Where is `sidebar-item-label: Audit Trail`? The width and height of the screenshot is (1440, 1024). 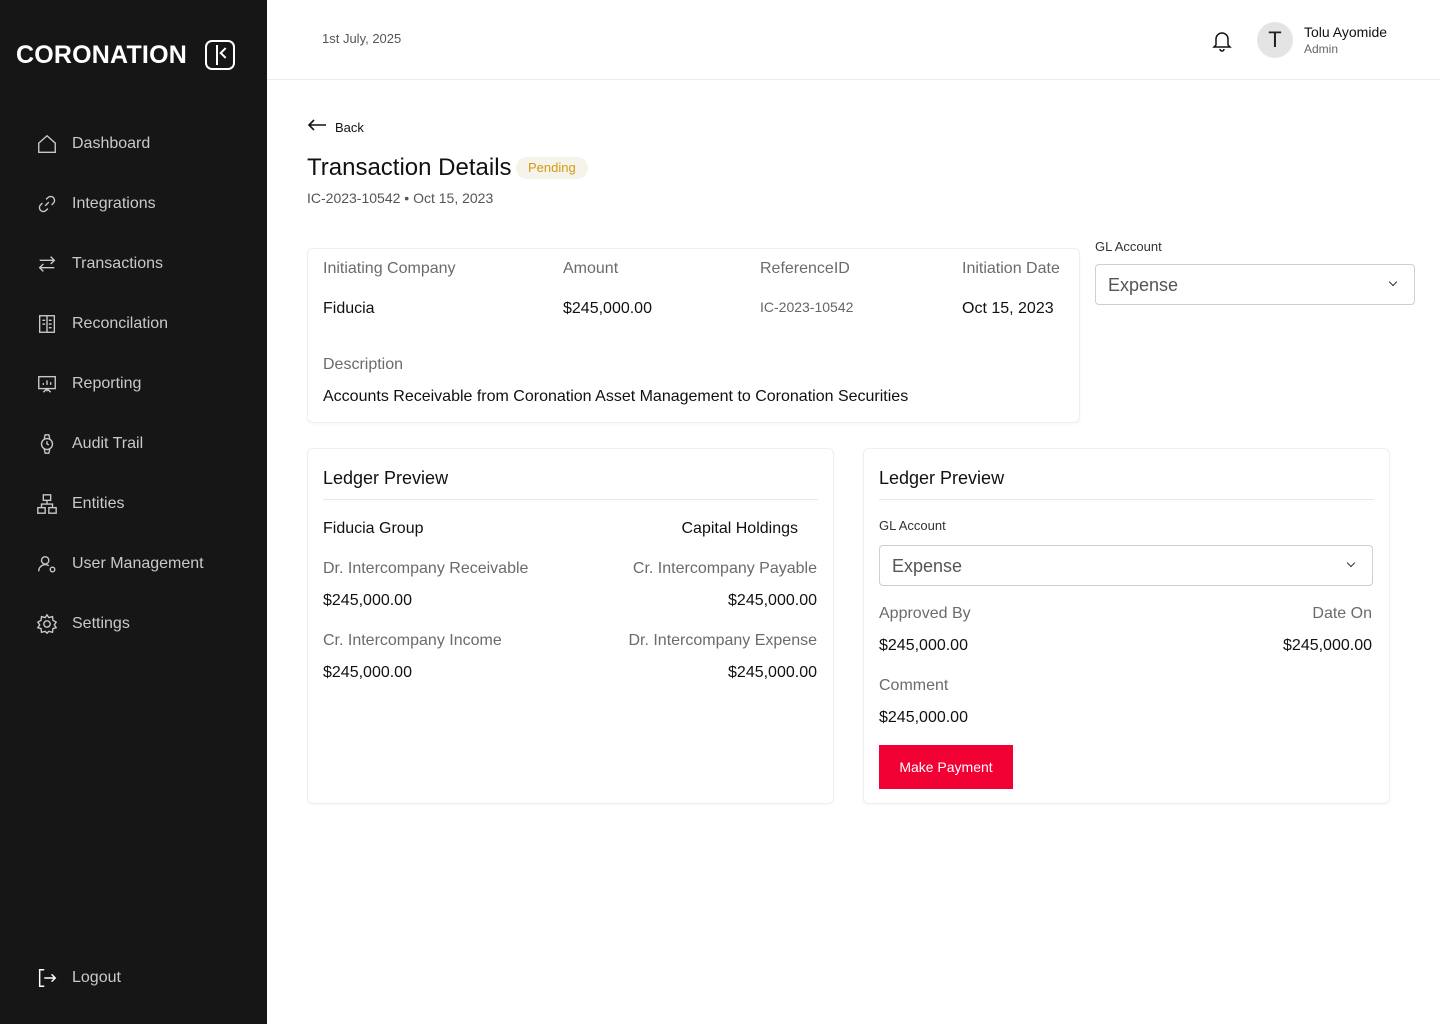
sidebar-item-label: Audit Trail is located at coordinates (108, 443).